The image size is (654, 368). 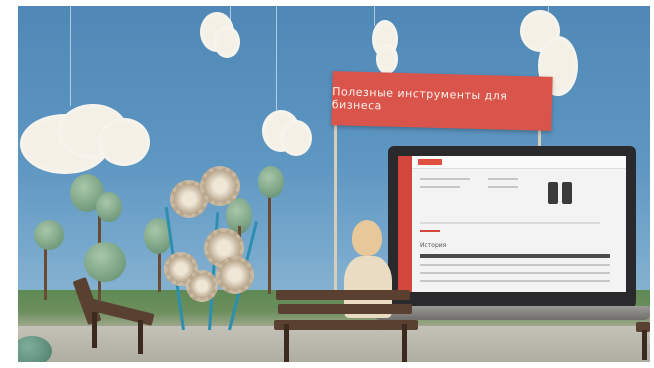 I want to click on laptop-base, so click(x=512, y=313).